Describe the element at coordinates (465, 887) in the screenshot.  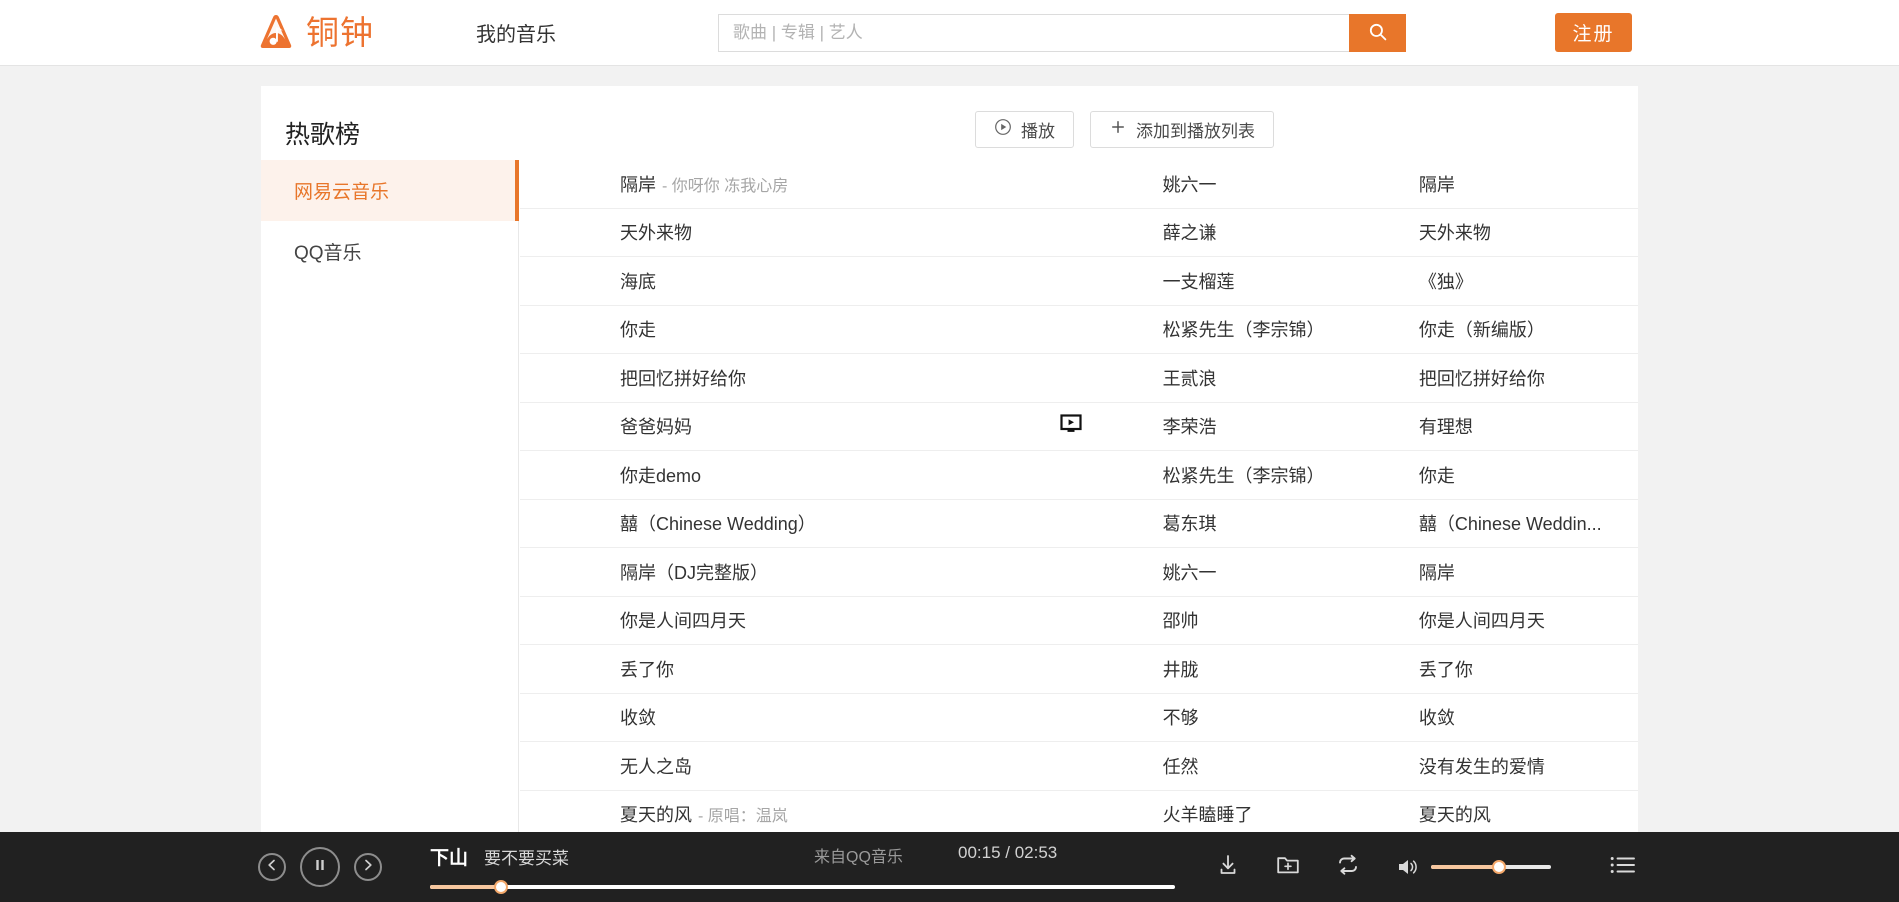
I see `progress-fill` at that location.